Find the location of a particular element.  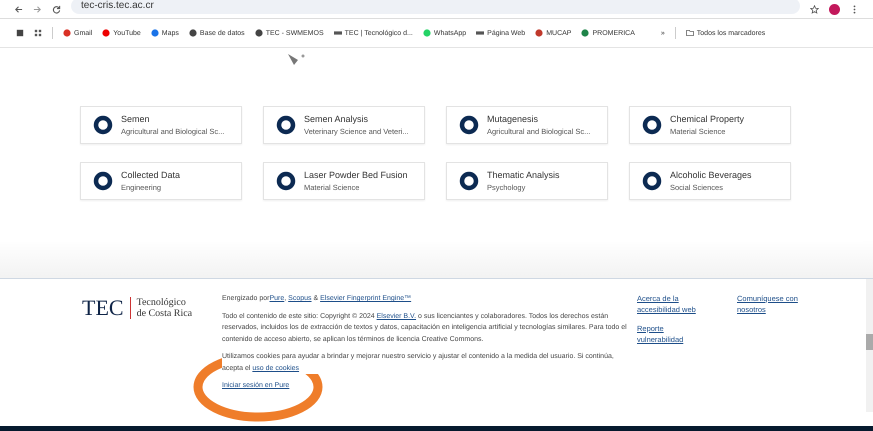

concept-name: Thematic Analysis is located at coordinates (523, 175).